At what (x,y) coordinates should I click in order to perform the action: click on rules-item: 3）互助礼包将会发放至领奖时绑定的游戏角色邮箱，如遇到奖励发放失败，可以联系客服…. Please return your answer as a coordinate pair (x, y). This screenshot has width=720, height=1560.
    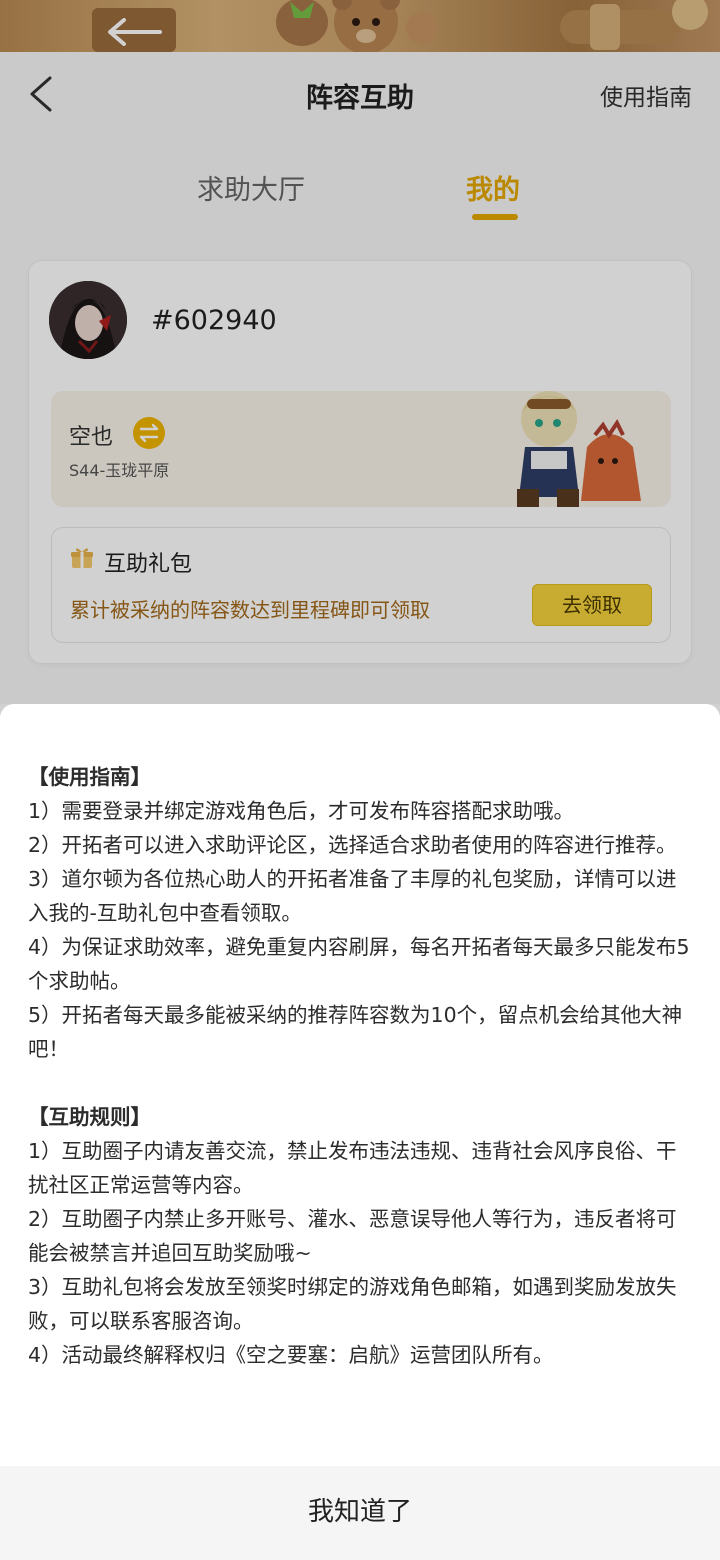
    Looking at the image, I should click on (352, 1304).